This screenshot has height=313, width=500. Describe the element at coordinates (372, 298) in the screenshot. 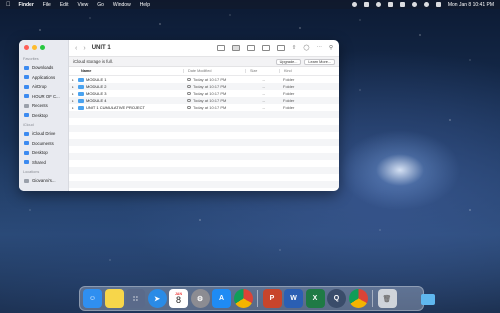

I see `dock-divider` at that location.